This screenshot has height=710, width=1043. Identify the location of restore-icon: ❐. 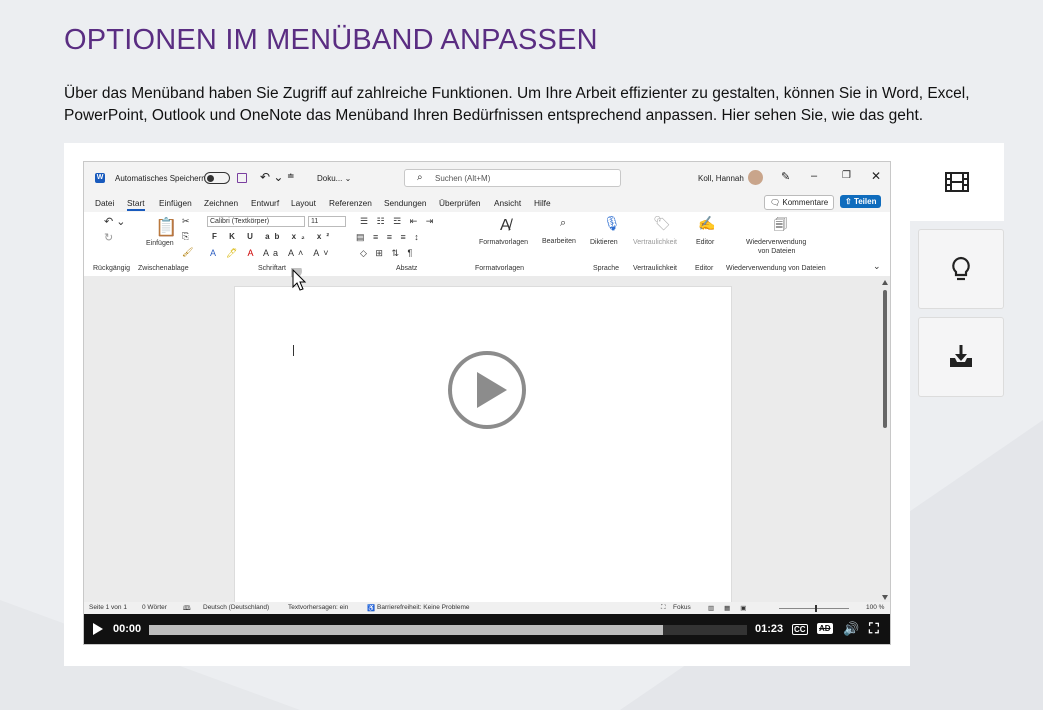
(846, 175).